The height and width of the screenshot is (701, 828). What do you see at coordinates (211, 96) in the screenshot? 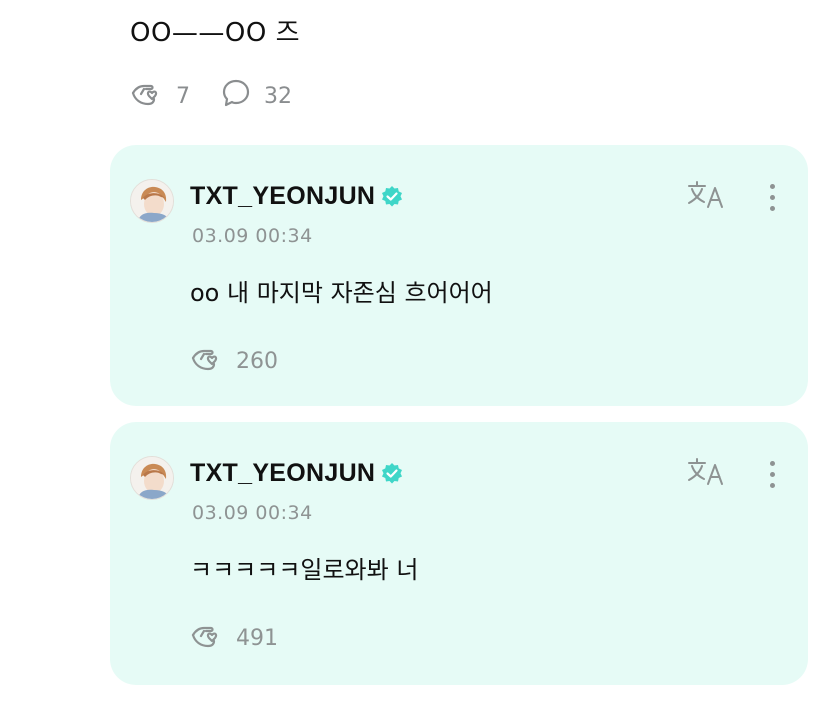
I see `post-actions: 7 32` at bounding box center [211, 96].